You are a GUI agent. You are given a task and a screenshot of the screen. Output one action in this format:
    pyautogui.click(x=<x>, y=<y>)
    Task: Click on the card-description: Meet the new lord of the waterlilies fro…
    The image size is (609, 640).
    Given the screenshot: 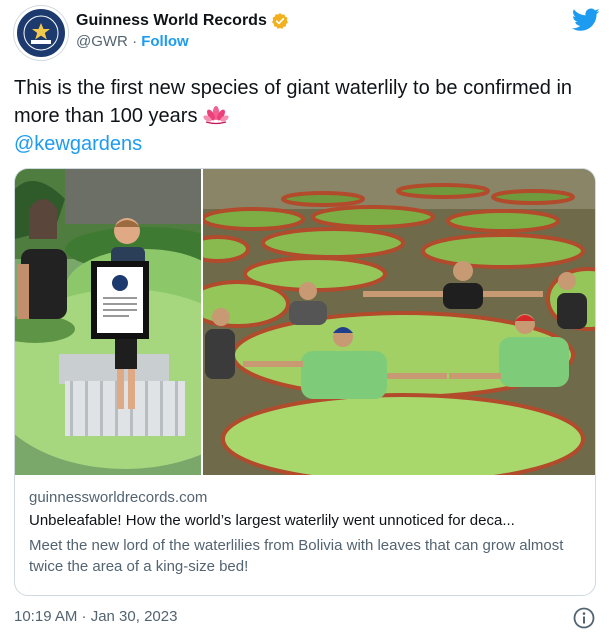 What is the action you would take?
    pyautogui.click(x=296, y=556)
    